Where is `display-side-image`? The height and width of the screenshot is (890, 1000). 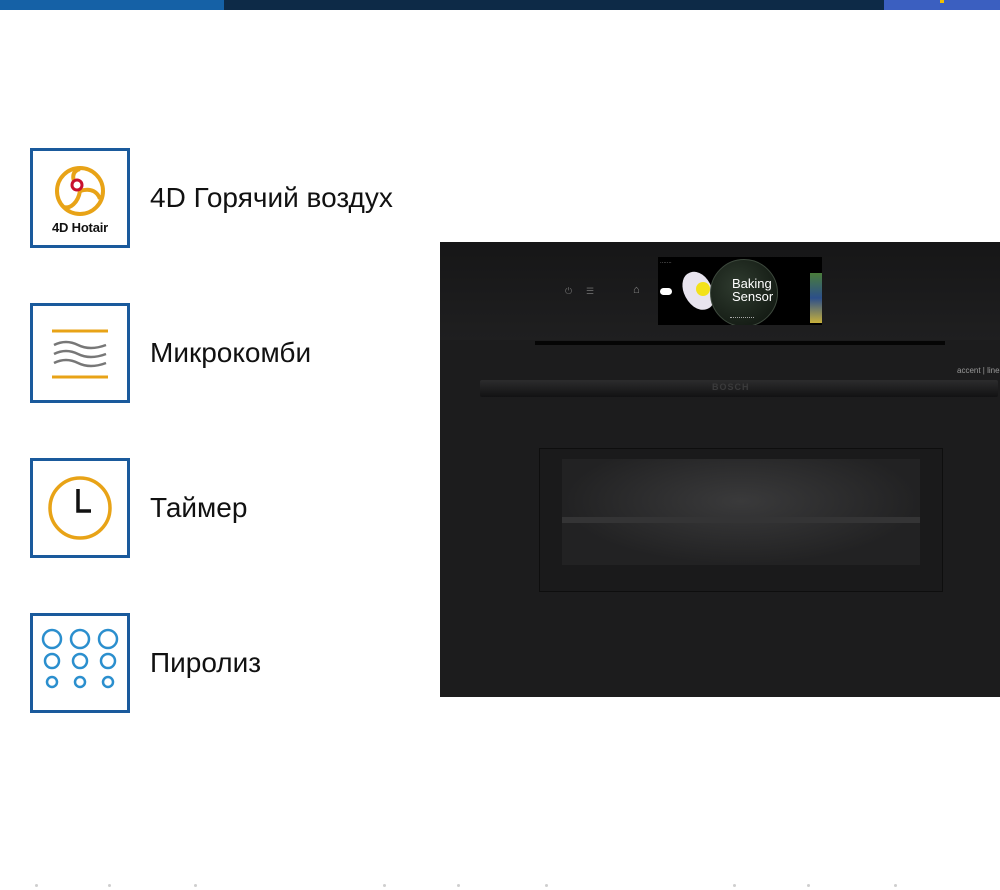 display-side-image is located at coordinates (816, 298).